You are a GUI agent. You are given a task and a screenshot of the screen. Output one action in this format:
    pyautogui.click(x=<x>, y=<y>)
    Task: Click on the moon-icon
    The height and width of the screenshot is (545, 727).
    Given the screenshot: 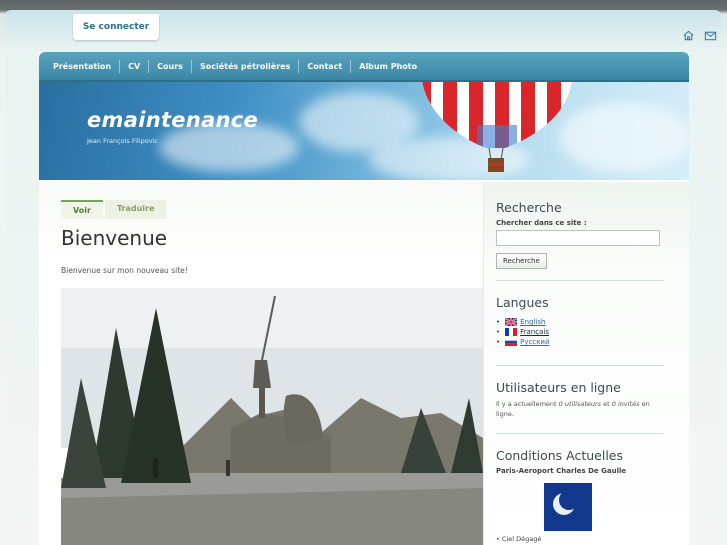 What is the action you would take?
    pyautogui.click(x=568, y=507)
    